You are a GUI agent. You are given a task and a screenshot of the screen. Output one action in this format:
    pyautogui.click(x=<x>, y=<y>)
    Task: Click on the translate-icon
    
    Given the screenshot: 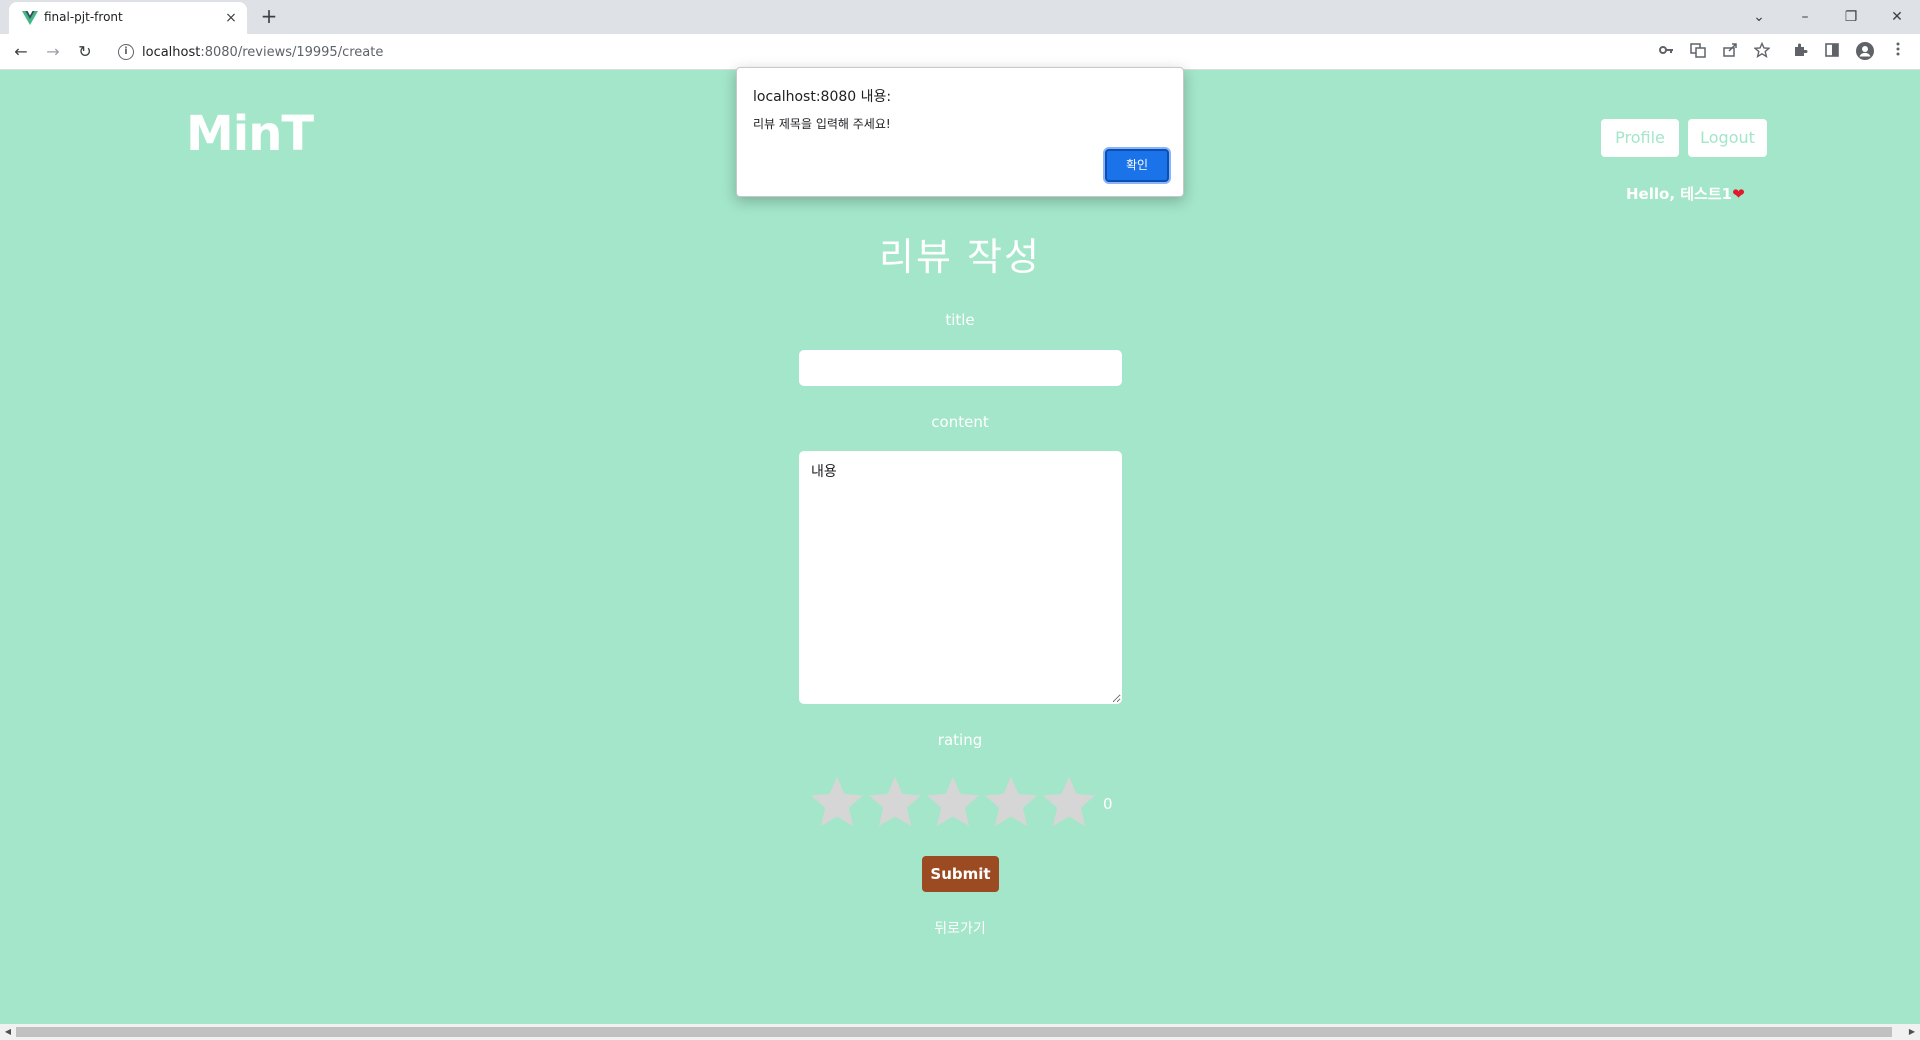 What is the action you would take?
    pyautogui.click(x=1698, y=52)
    